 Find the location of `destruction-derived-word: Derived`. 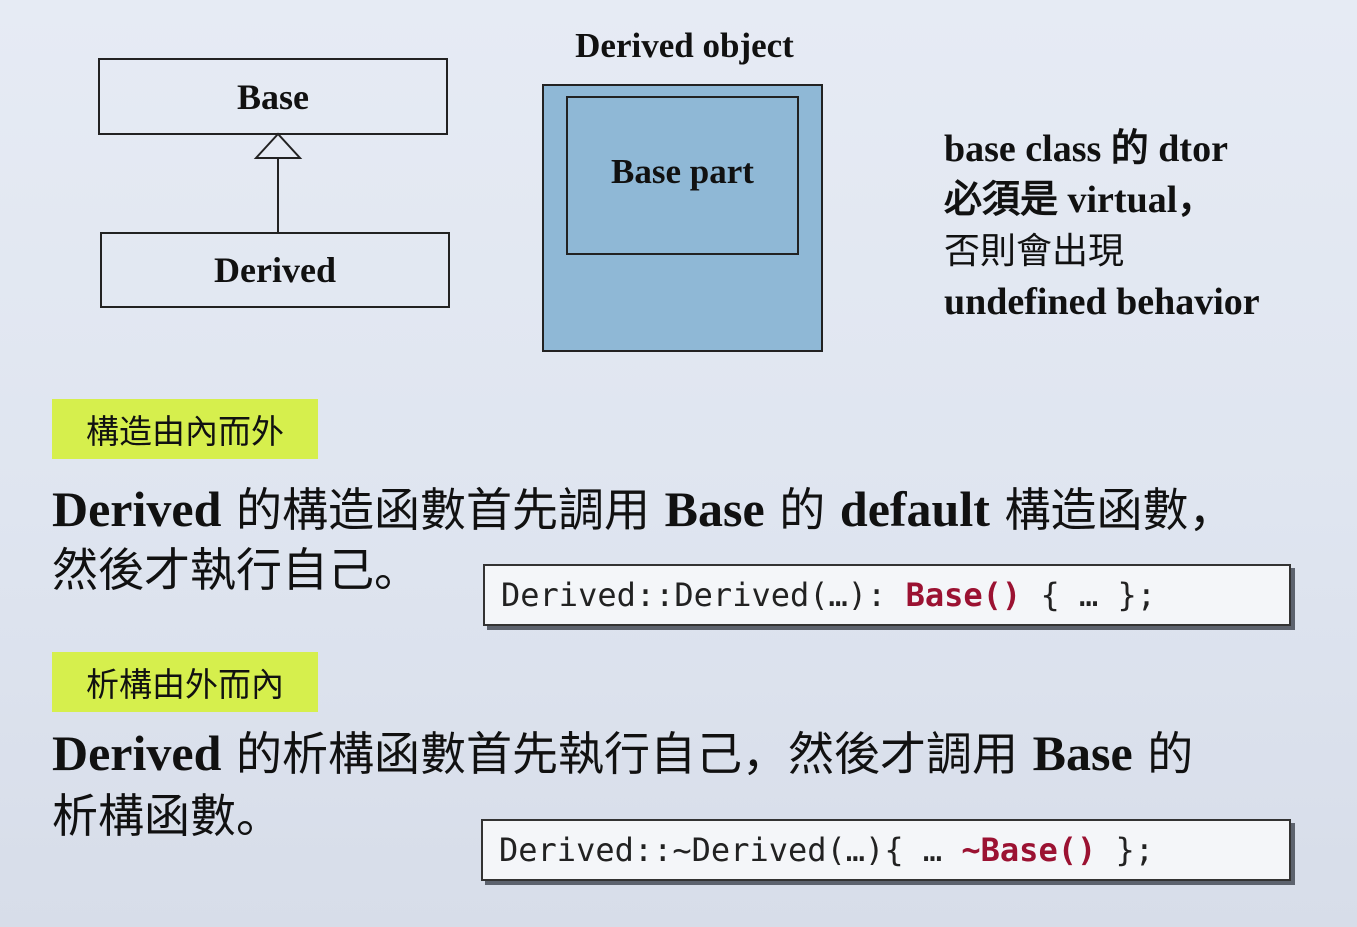

destruction-derived-word: Derived is located at coordinates (137, 753).